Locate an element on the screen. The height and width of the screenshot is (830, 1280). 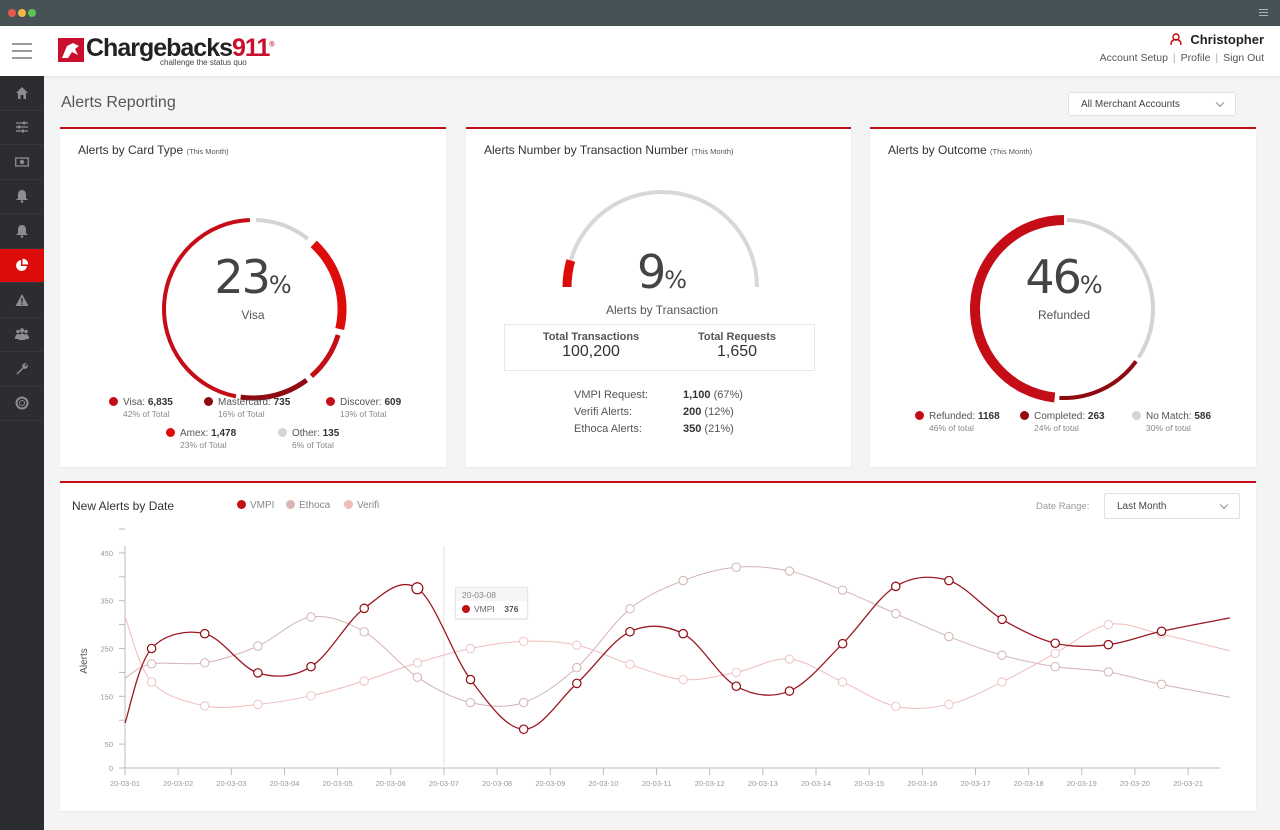
merchant-select-value: All Merchant Accounts is located at coordinates (1130, 104).